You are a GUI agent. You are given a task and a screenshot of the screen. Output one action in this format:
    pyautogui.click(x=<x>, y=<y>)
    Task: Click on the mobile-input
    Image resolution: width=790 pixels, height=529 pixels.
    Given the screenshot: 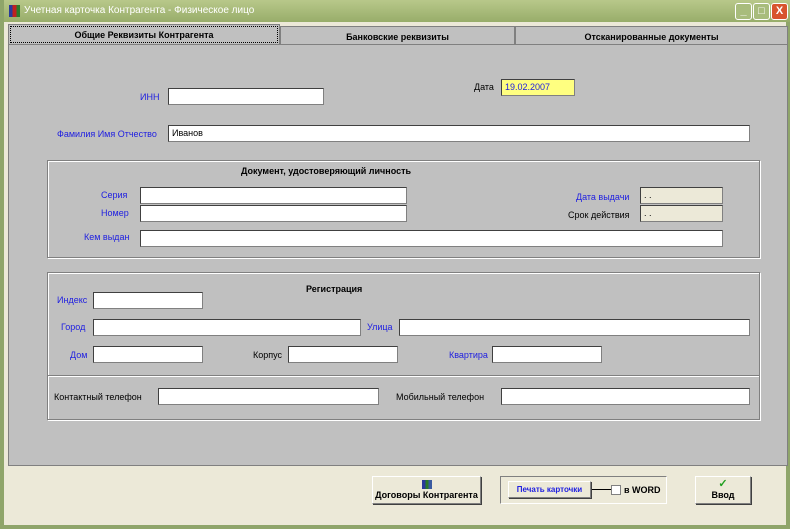 What is the action you would take?
    pyautogui.click(x=625, y=396)
    